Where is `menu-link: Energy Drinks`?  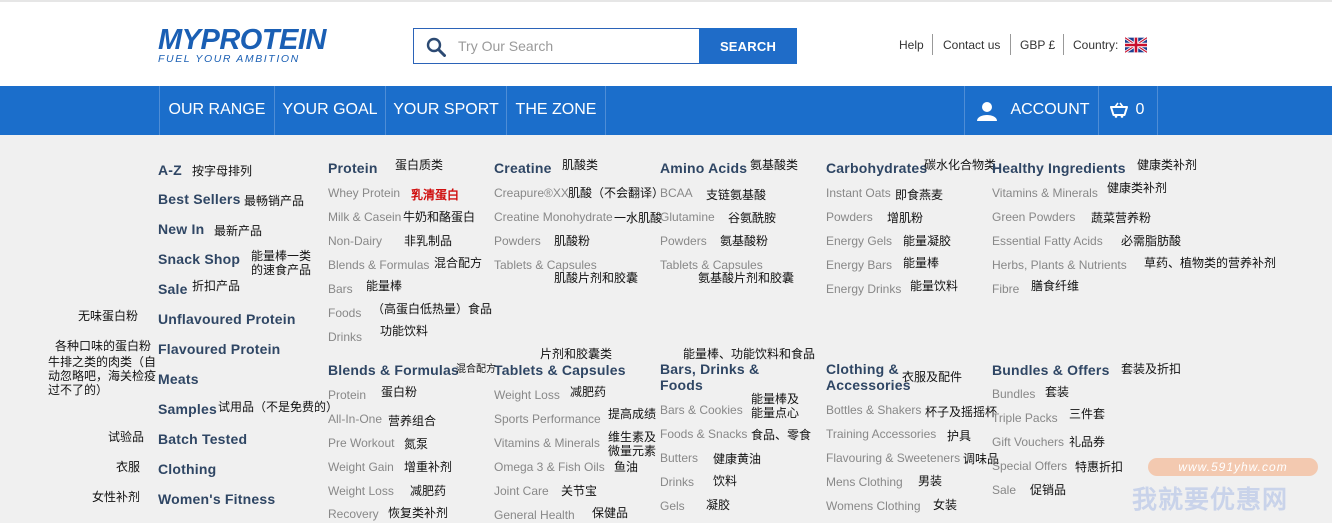
menu-link: Energy Drinks is located at coordinates (863, 289).